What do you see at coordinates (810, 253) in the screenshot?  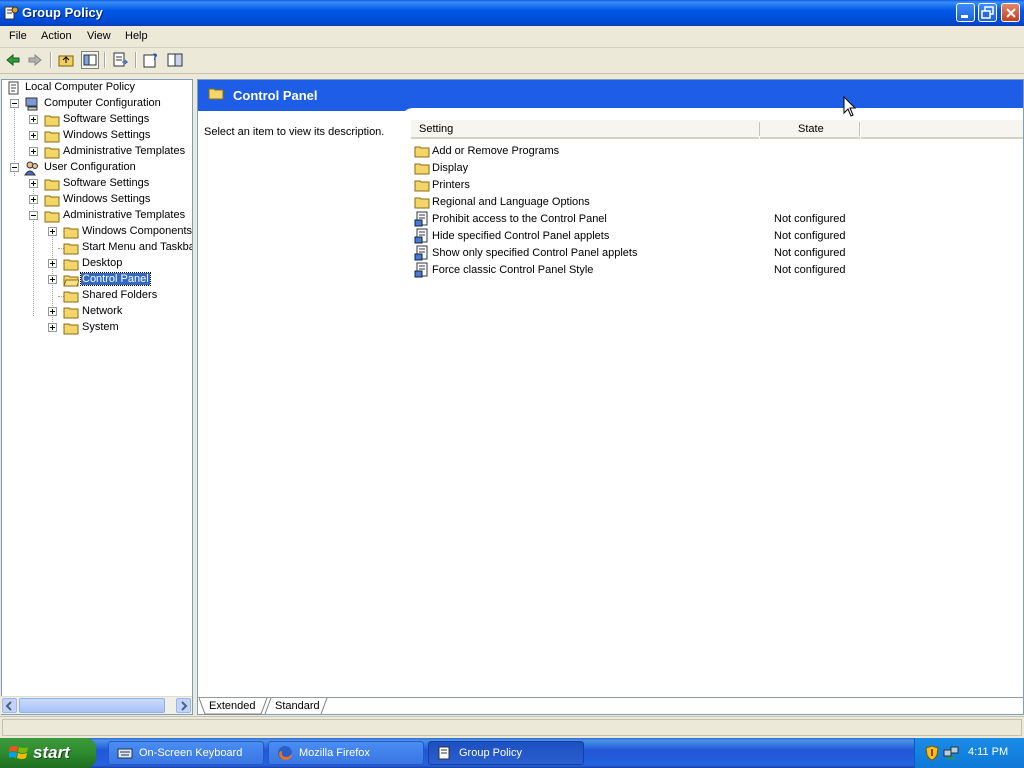 I see `setting-state: Not configured` at bounding box center [810, 253].